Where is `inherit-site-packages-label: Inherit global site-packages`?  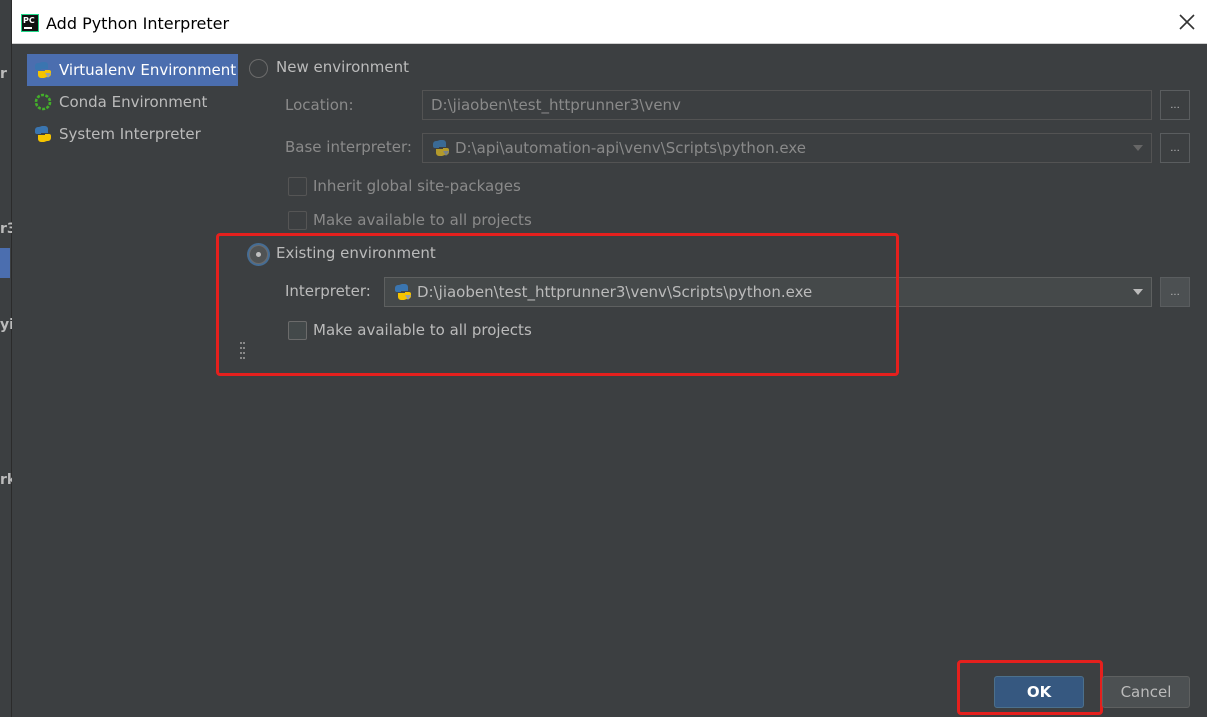 inherit-site-packages-label: Inherit global site-packages is located at coordinates (417, 186).